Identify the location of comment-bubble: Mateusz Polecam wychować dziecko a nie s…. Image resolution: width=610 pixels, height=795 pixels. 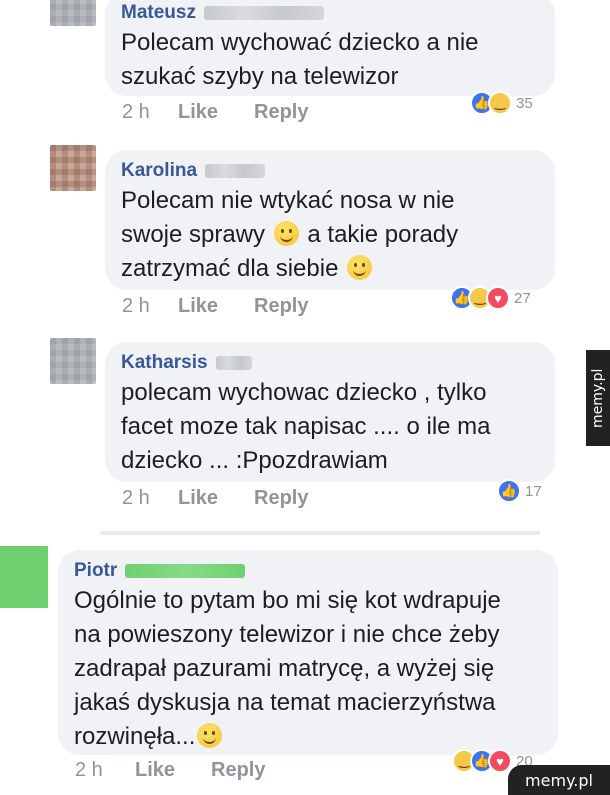
(330, 48).